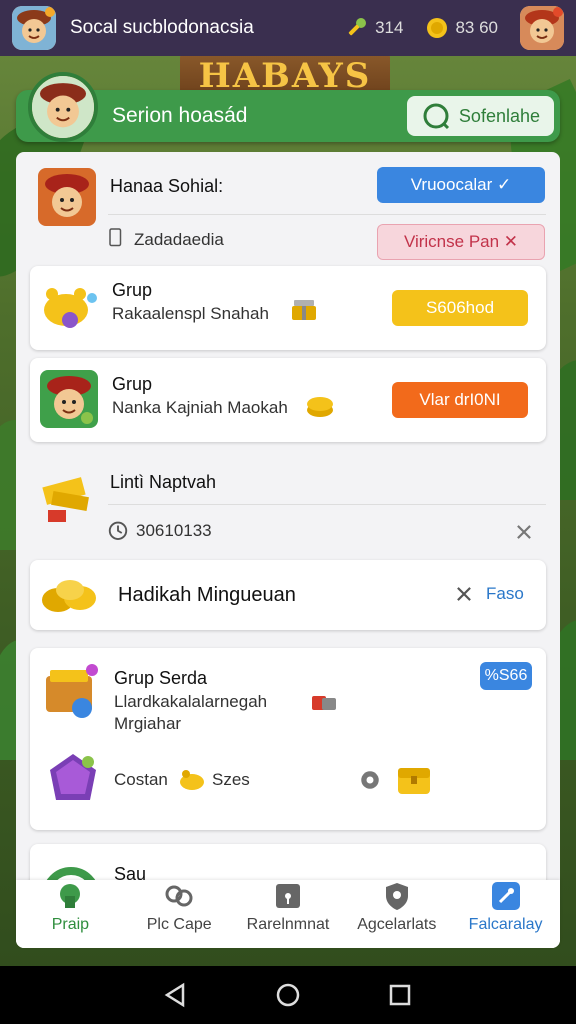  Describe the element at coordinates (304, 310) in the screenshot. I see `gift-icon` at that location.